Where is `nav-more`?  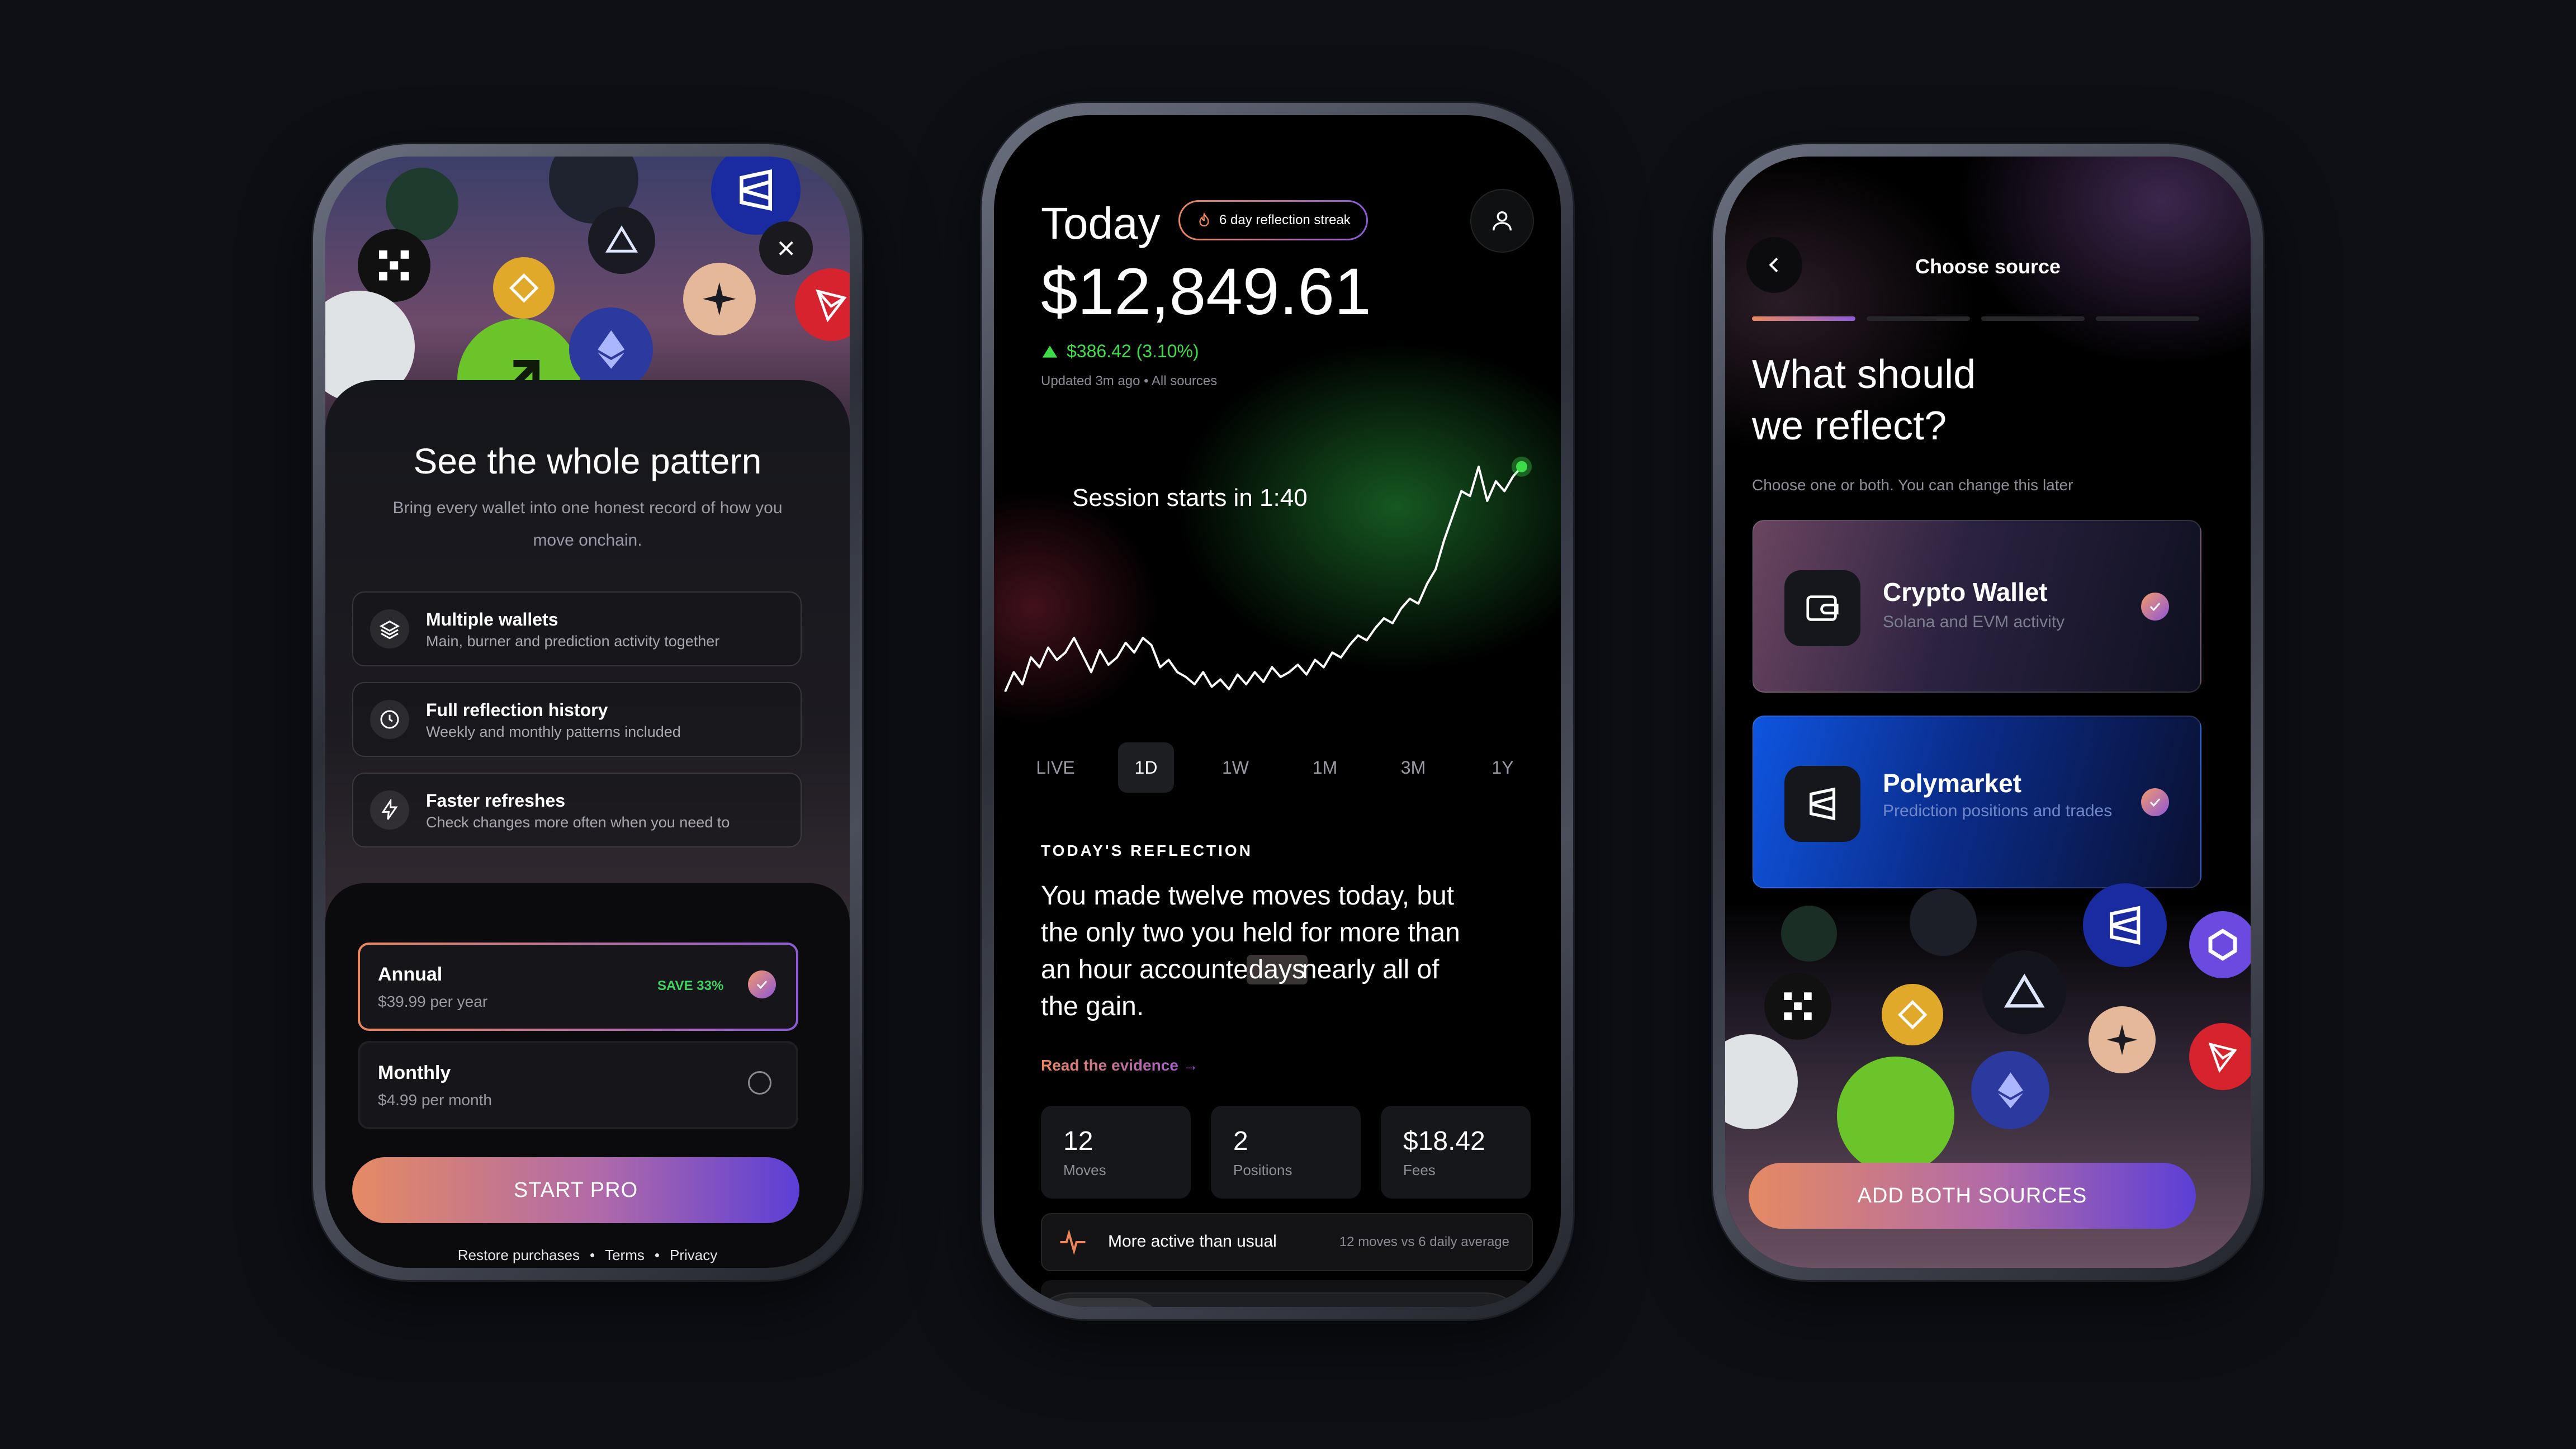
nav-more is located at coordinates (1453, 1302).